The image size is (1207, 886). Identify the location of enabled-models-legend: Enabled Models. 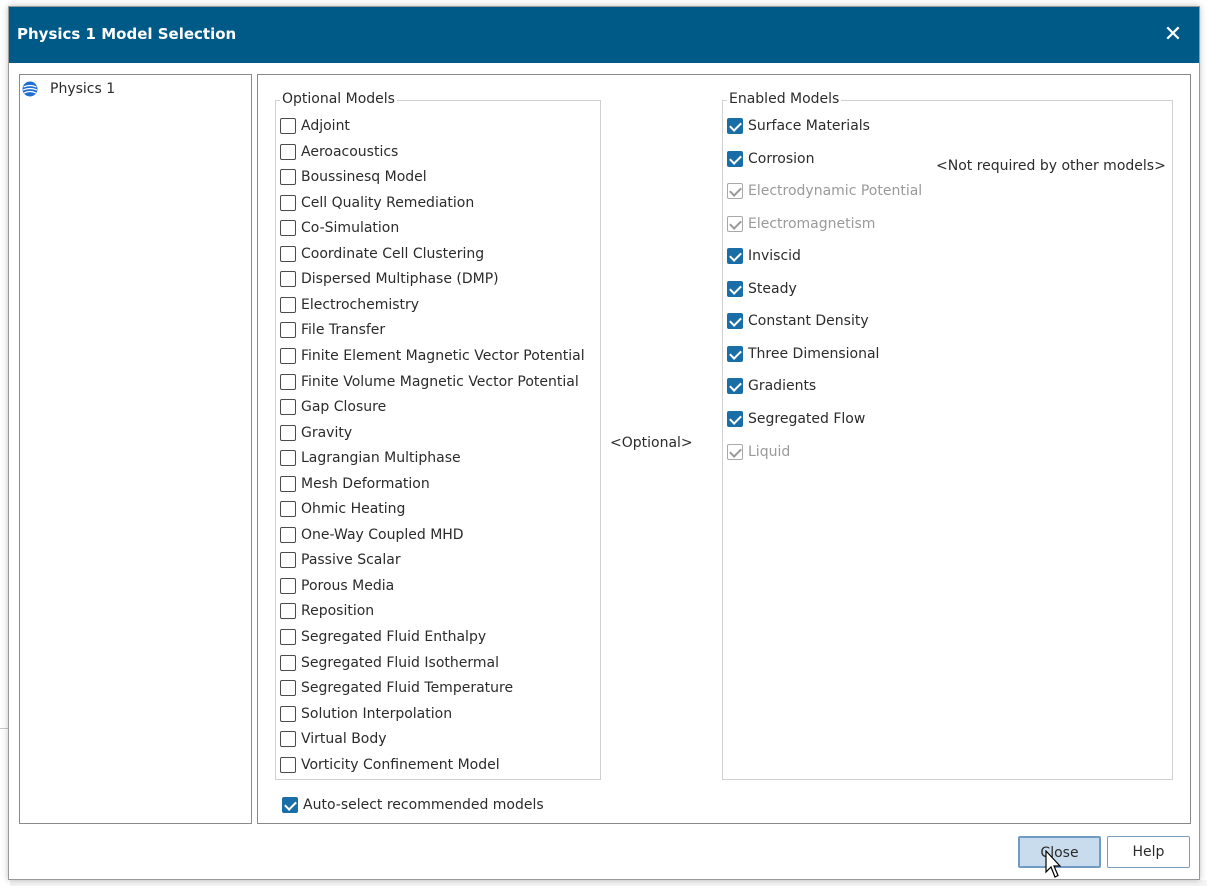
(784, 99).